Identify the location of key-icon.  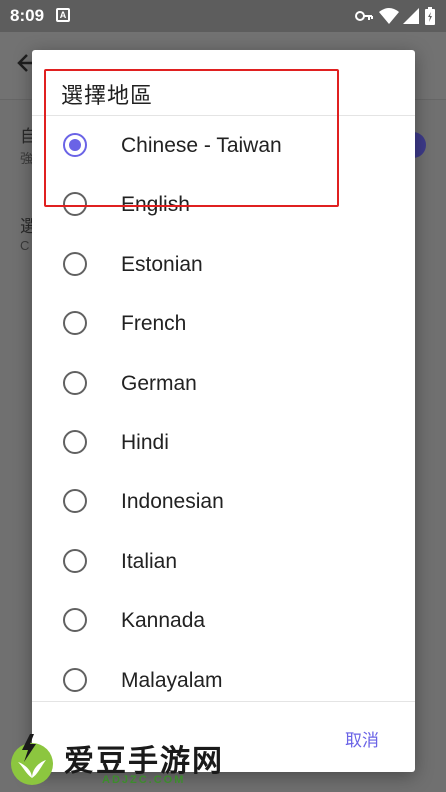
(364, 16).